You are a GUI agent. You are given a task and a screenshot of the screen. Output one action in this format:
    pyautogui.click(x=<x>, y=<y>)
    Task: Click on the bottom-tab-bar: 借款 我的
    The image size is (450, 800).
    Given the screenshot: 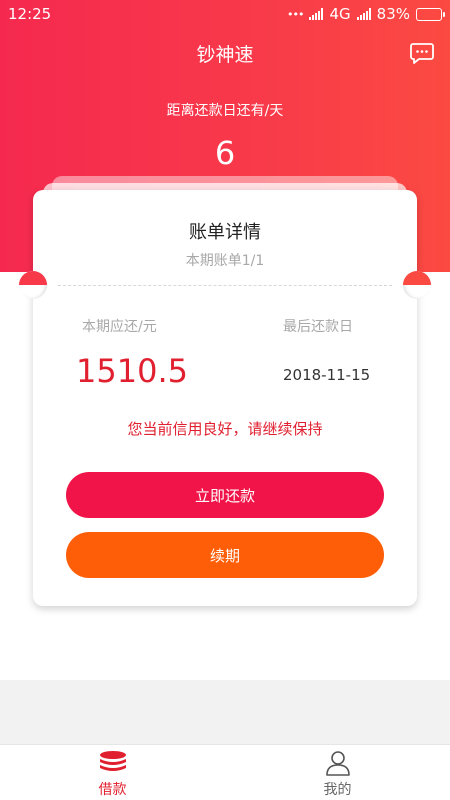 What is the action you would take?
    pyautogui.click(x=225, y=772)
    